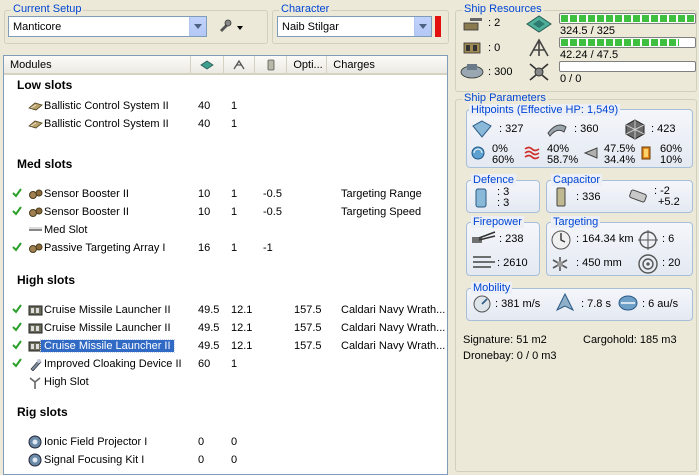  What do you see at coordinates (671, 263) in the screenshot?
I see `sensor-strength-value: : 20` at bounding box center [671, 263].